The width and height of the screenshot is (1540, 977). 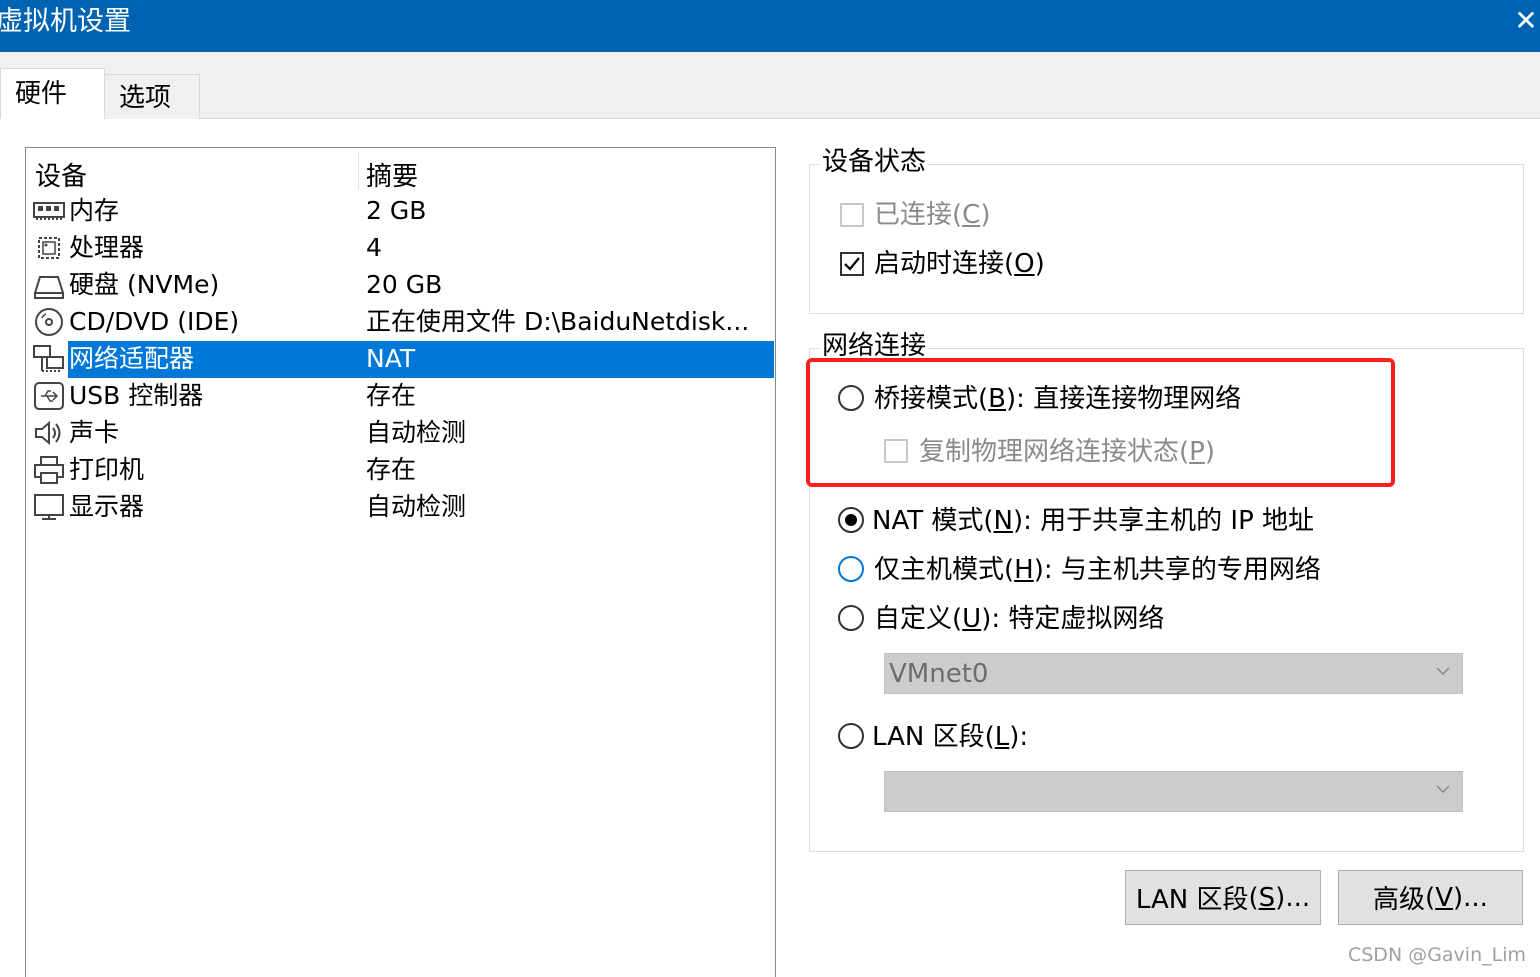 I want to click on lan-segment-select, so click(x=1173, y=791).